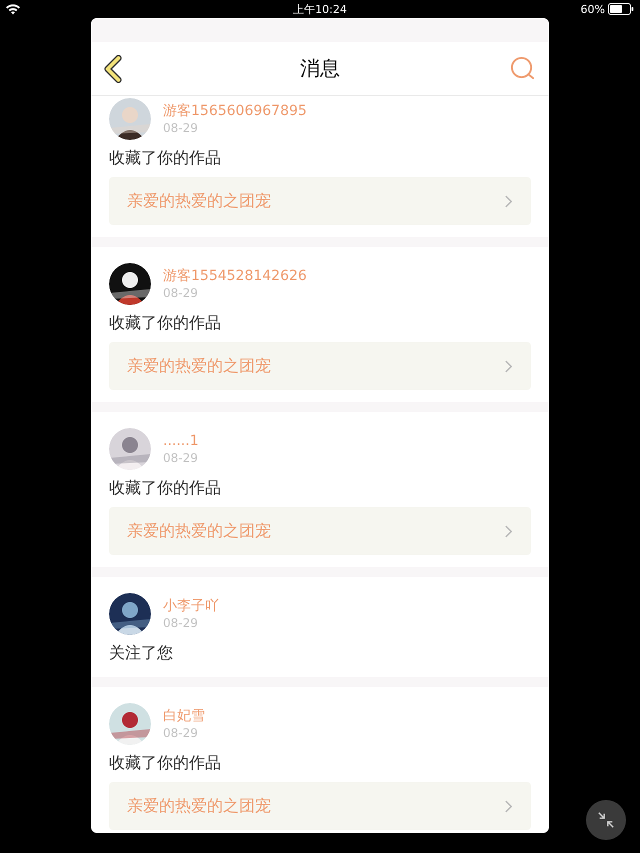 This screenshot has height=853, width=640. Describe the element at coordinates (235, 111) in the screenshot. I see `user-name: 游客1565606967895` at that location.